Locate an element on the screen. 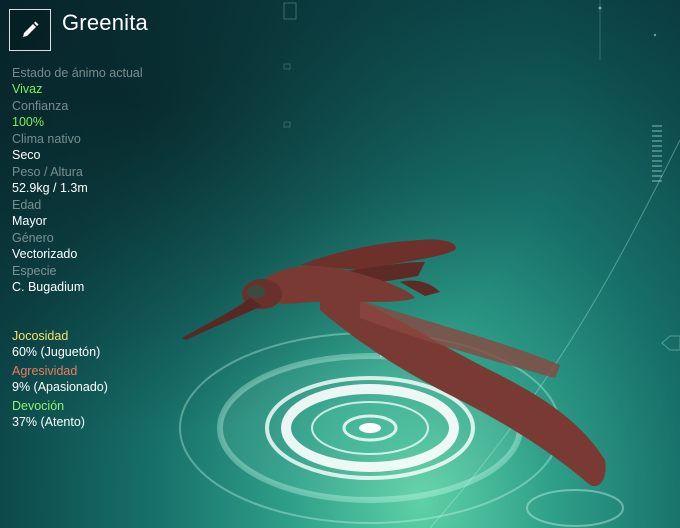  trait-playfulness: Jocosidad 60% (Juguetón) is located at coordinates (122, 344).